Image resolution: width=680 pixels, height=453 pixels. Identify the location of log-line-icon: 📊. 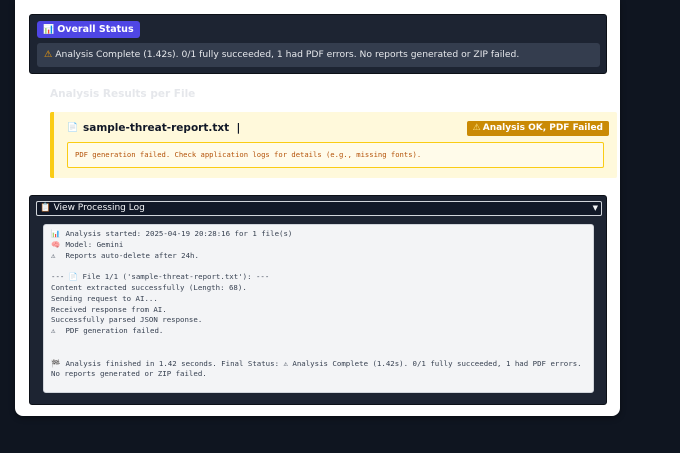
(56, 233).